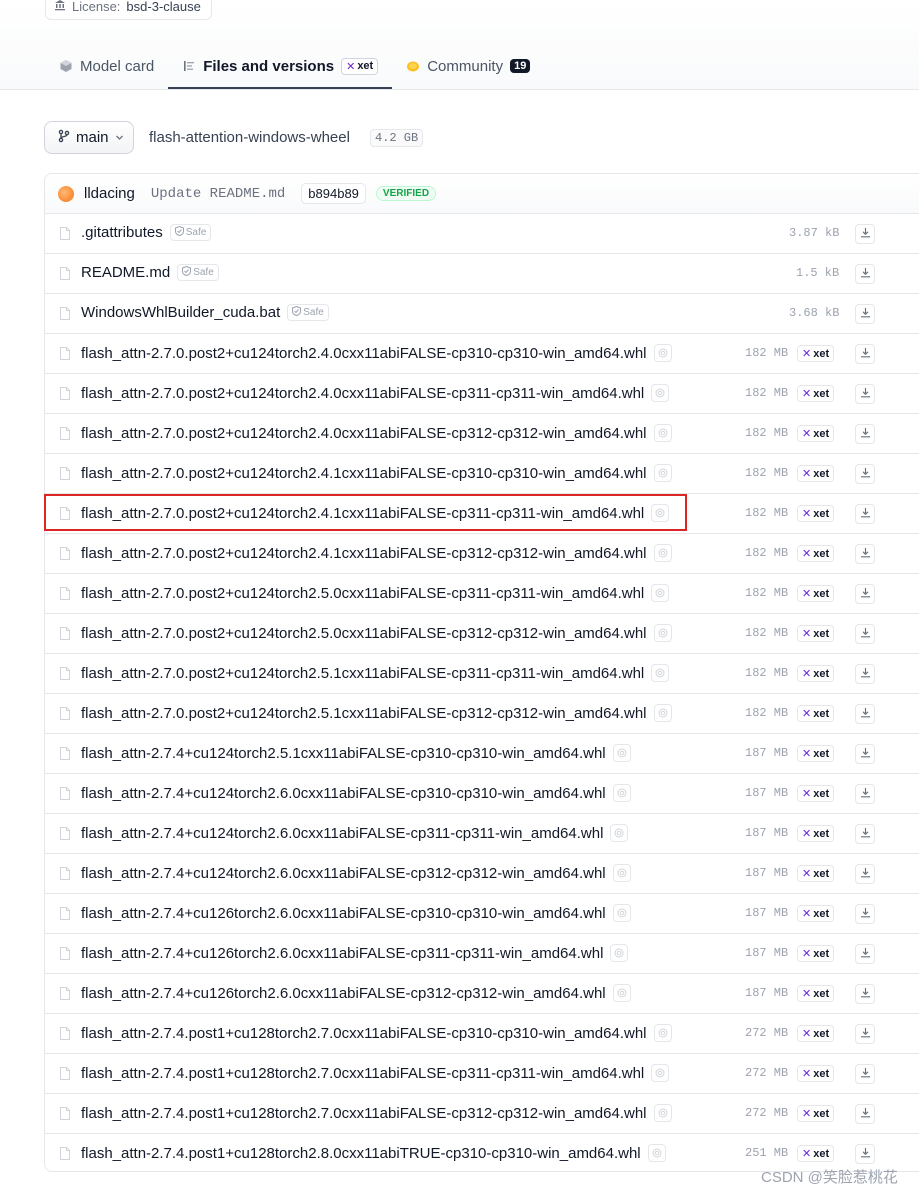  Describe the element at coordinates (218, 194) in the screenshot. I see `commit-message: Update README.md` at that location.